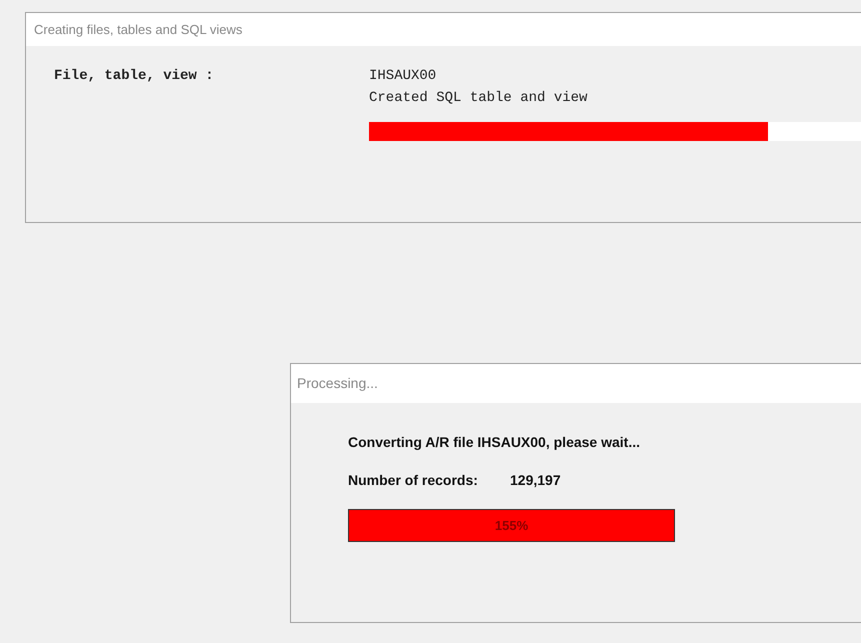  What do you see at coordinates (134, 76) in the screenshot?
I see `field-label: File, table, view :` at bounding box center [134, 76].